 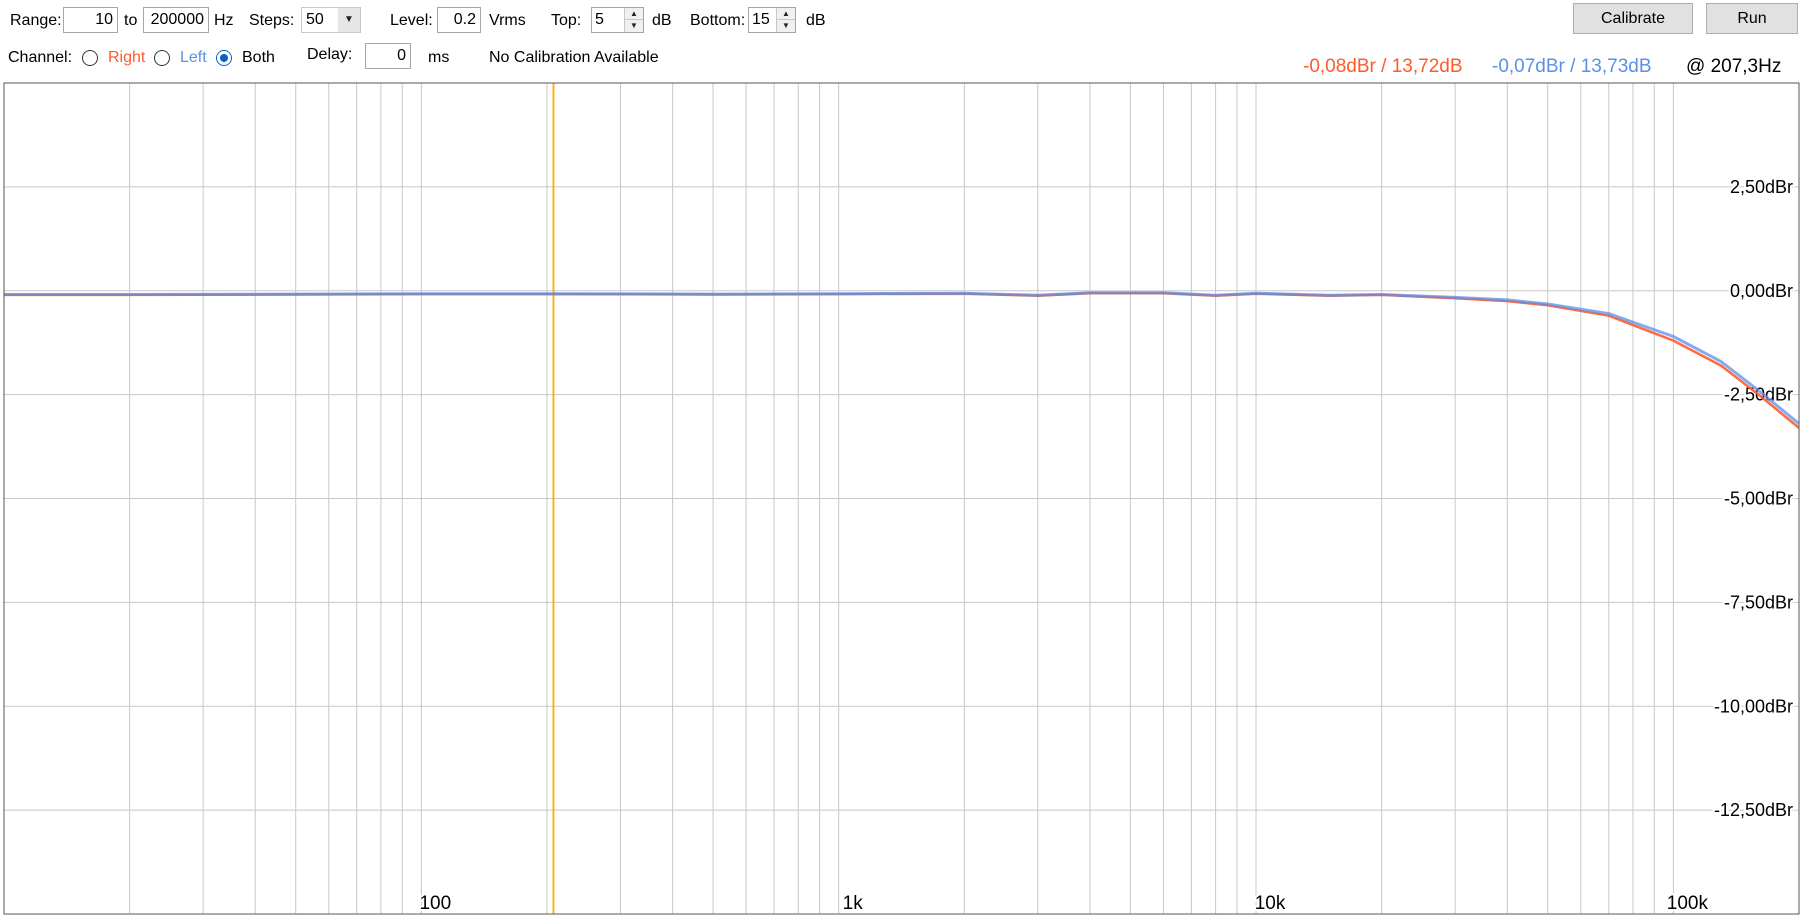 I want to click on bottom-unit-label: dB, so click(x=816, y=20).